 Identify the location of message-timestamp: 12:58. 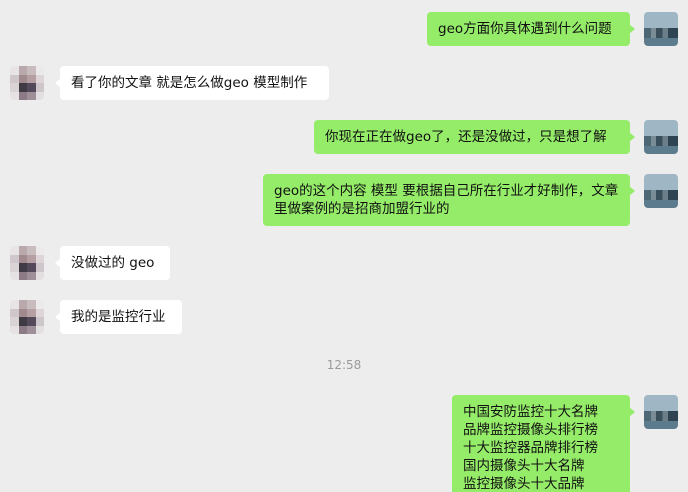
(344, 365).